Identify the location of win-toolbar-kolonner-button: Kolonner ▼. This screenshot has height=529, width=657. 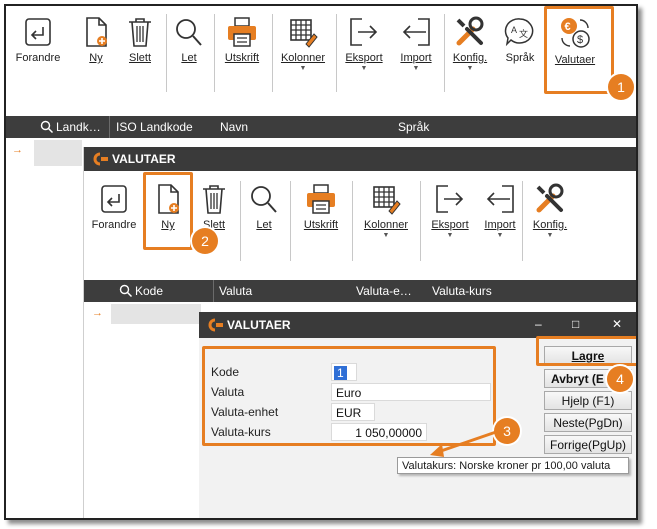
(386, 211).